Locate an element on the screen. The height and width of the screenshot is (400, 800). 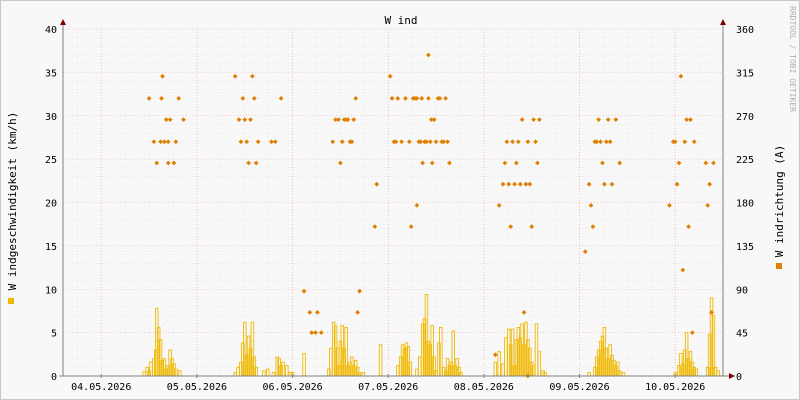
speed-legend-swatch is located at coordinates (11, 301).